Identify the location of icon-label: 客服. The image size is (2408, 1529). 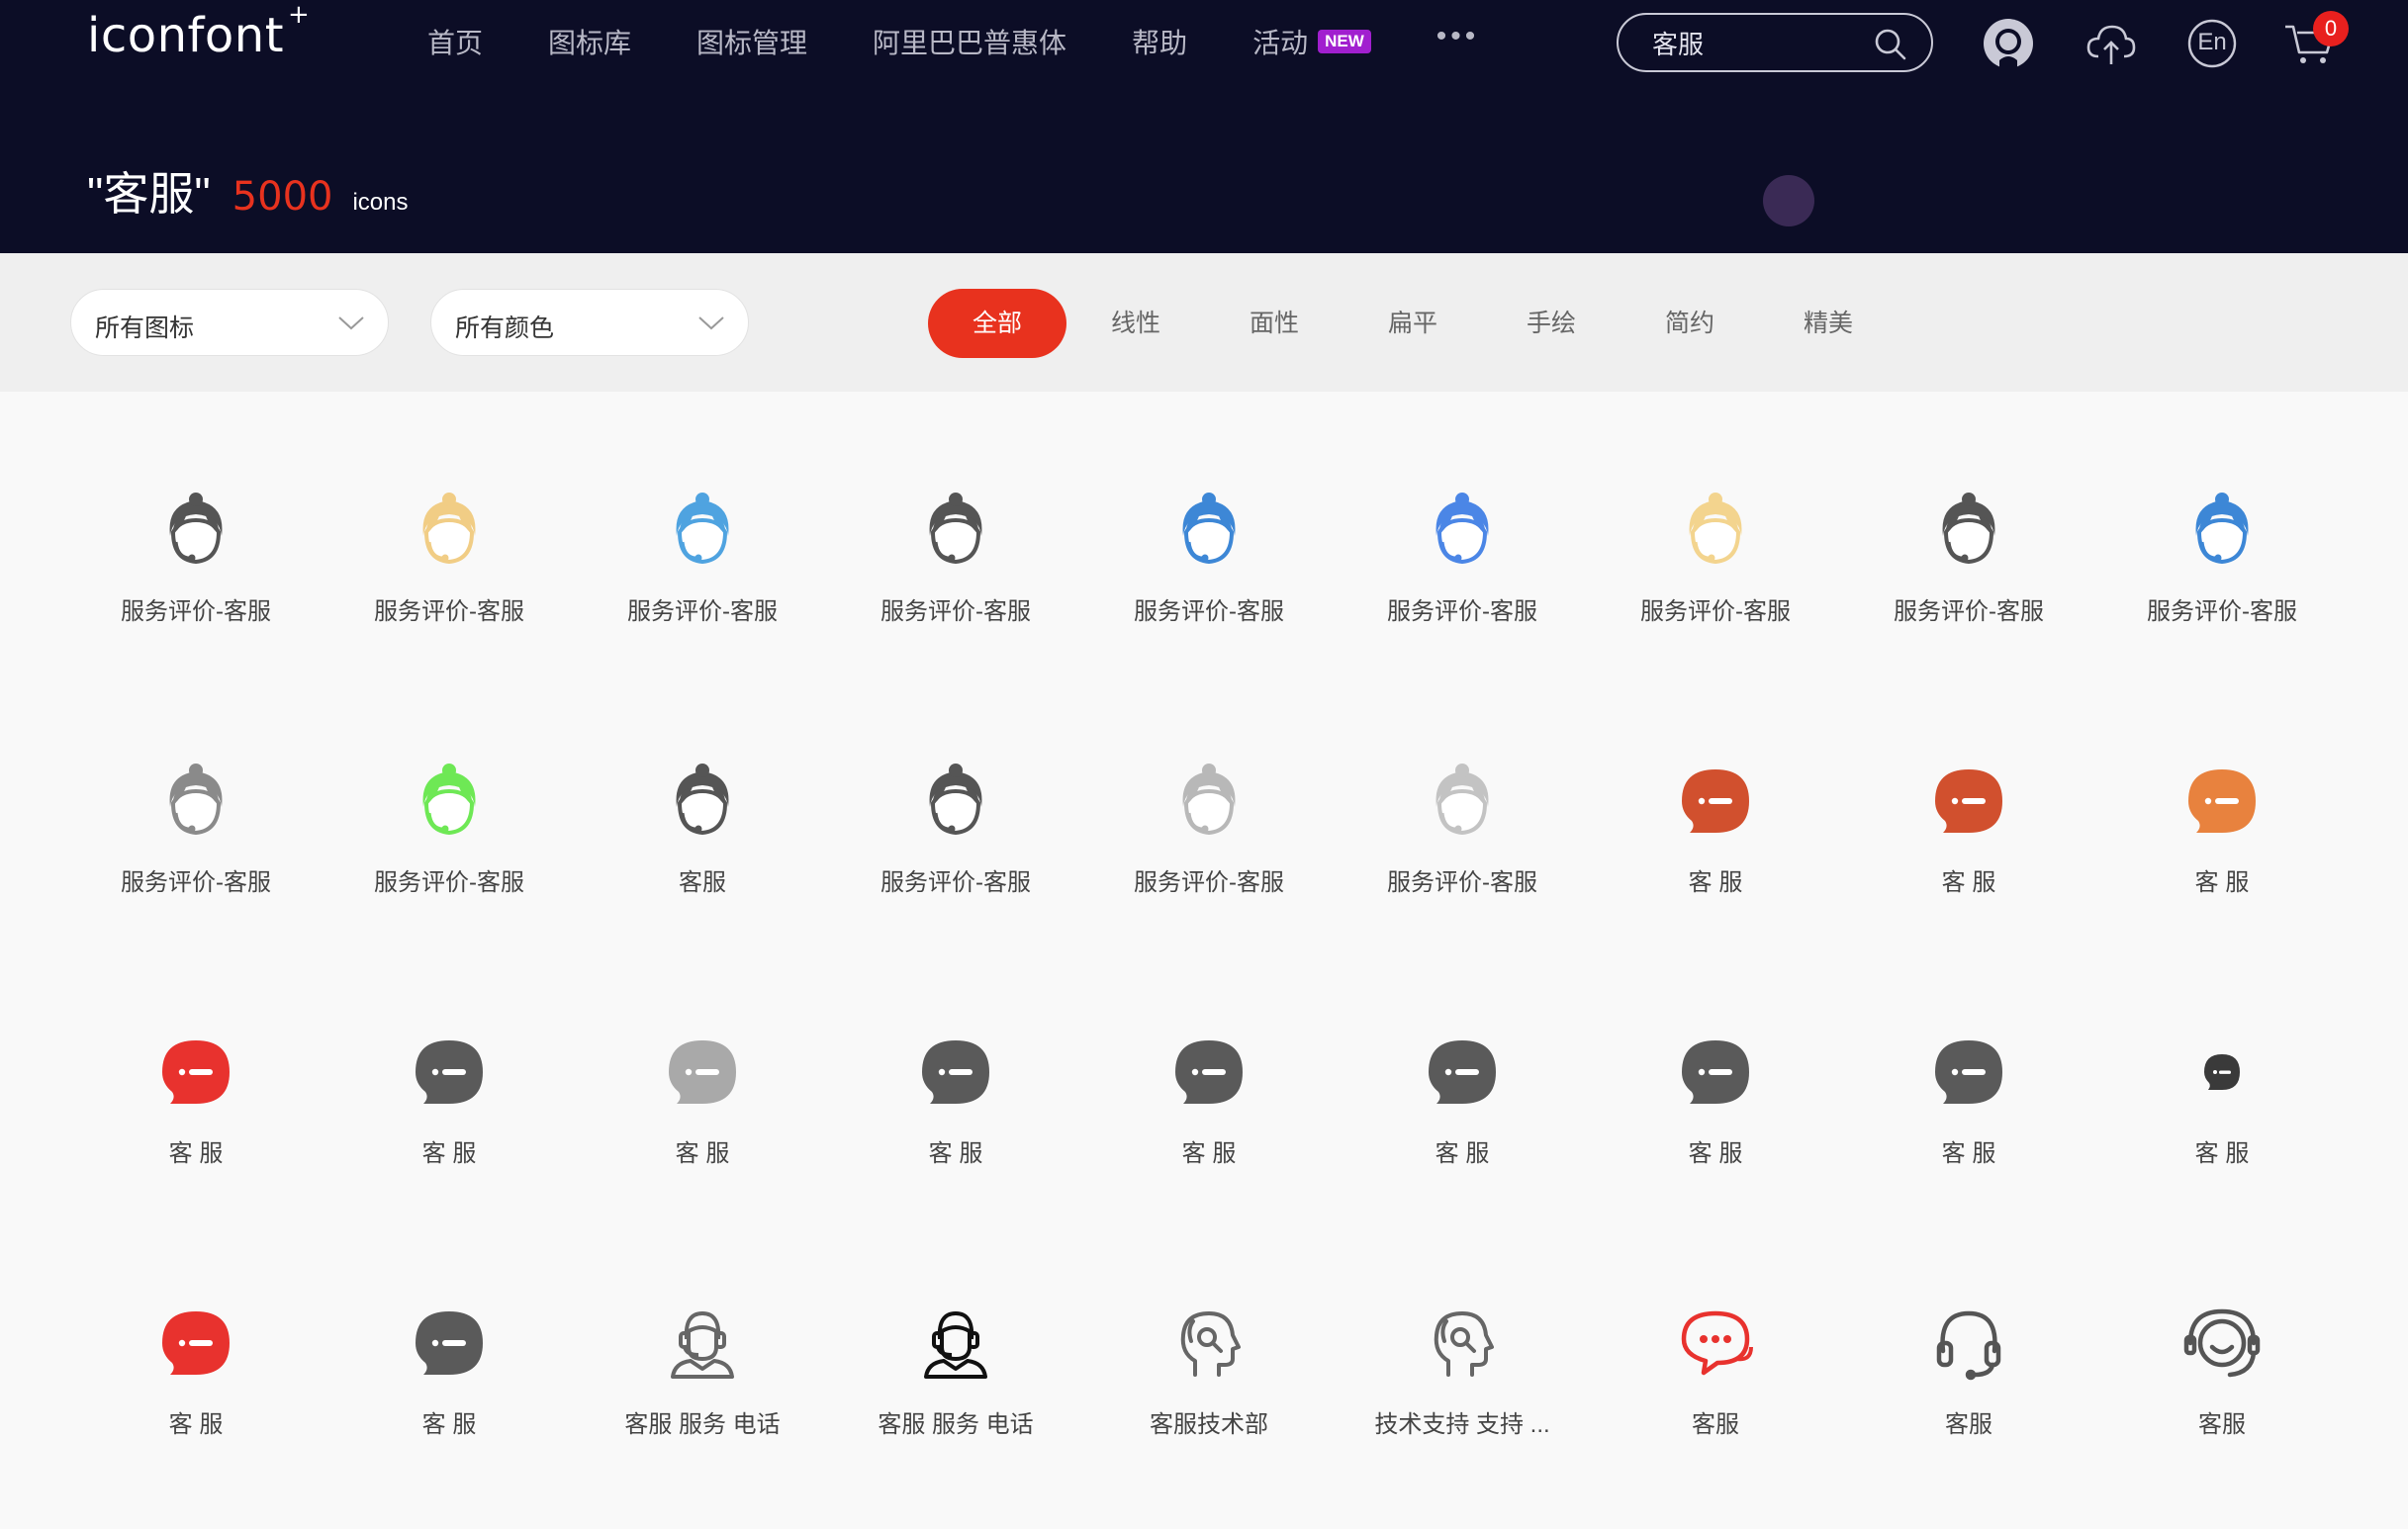
(1968, 1425).